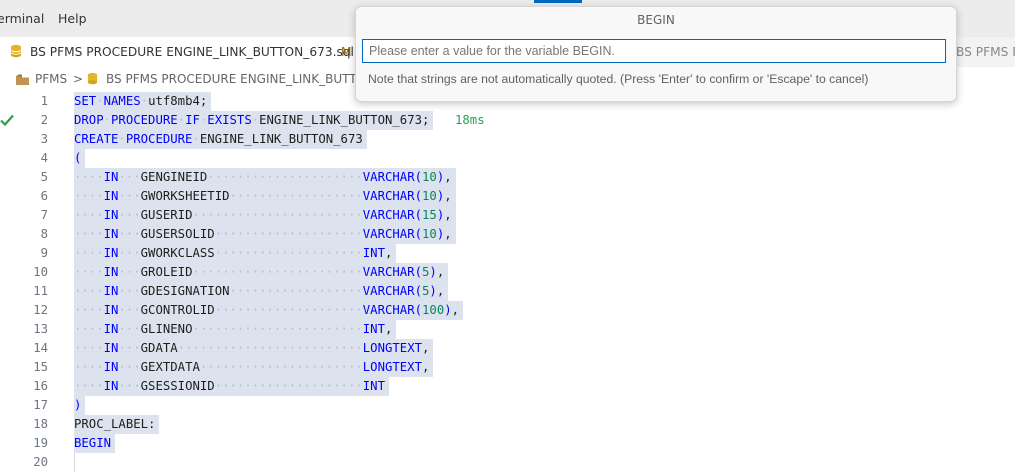 The height and width of the screenshot is (472, 1015). I want to click on param-name: GDESIGNATION, so click(185, 291).